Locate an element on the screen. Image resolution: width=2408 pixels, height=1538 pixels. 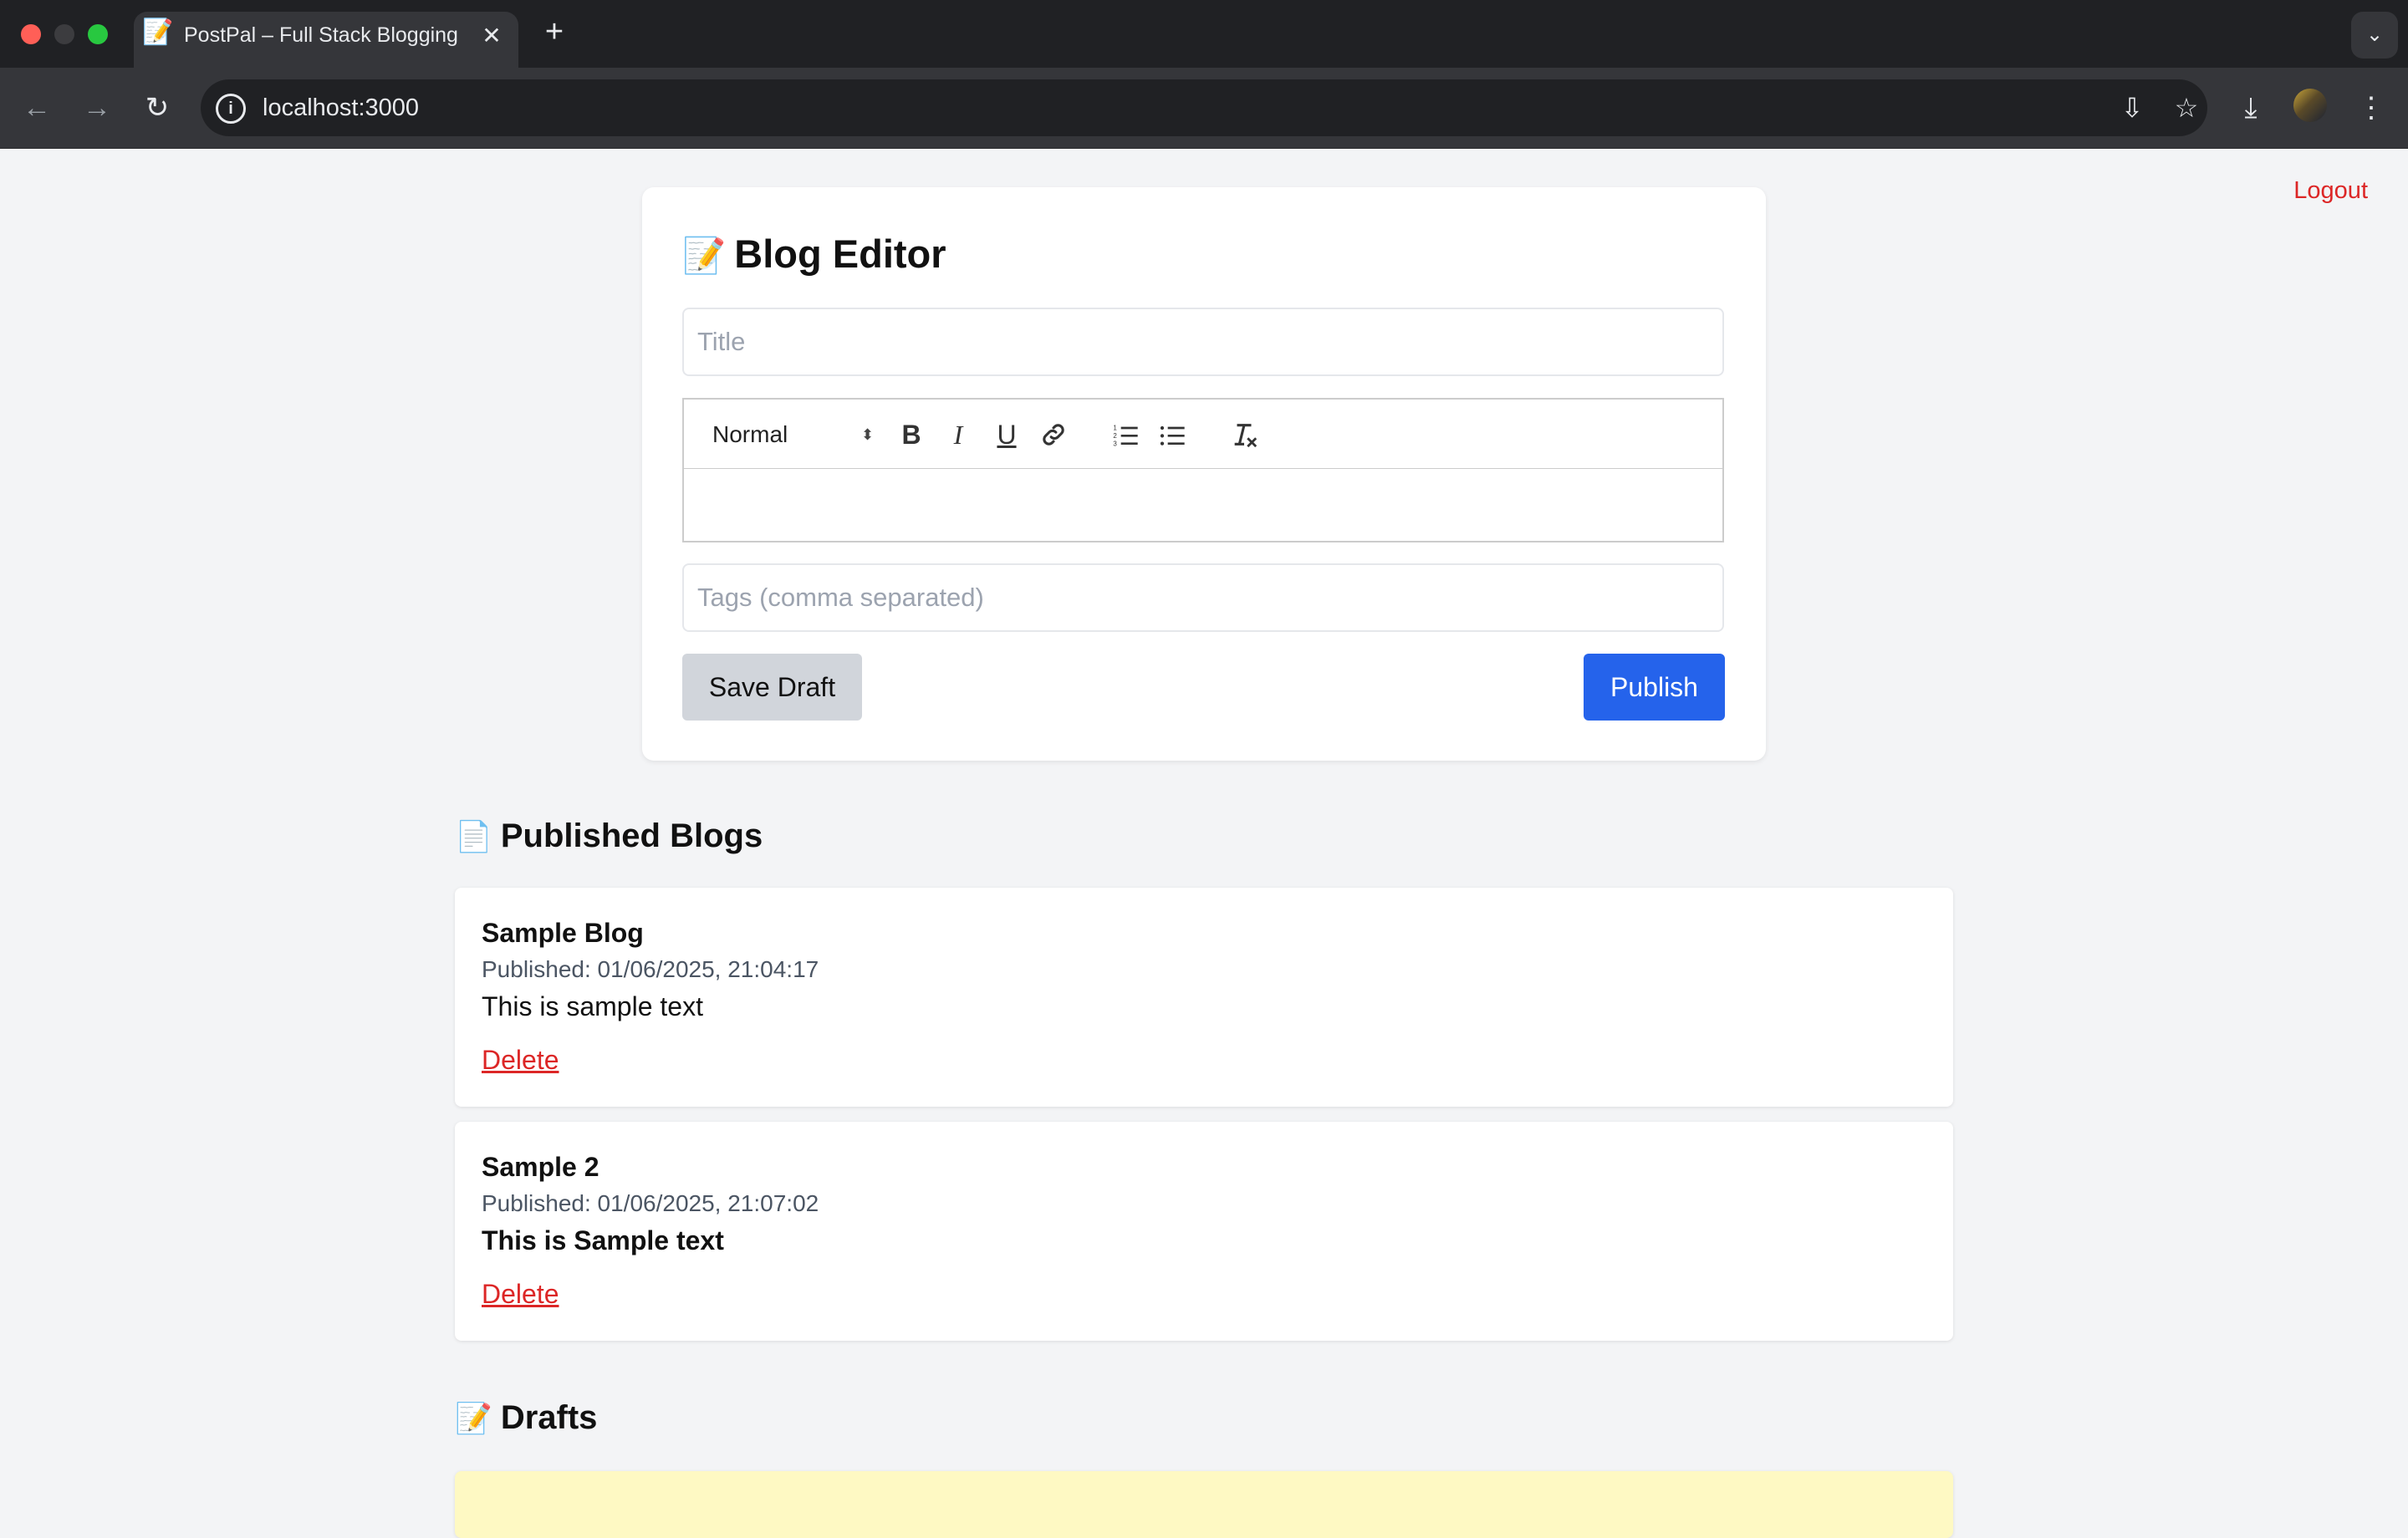
underline-icon: U is located at coordinates (1007, 434).